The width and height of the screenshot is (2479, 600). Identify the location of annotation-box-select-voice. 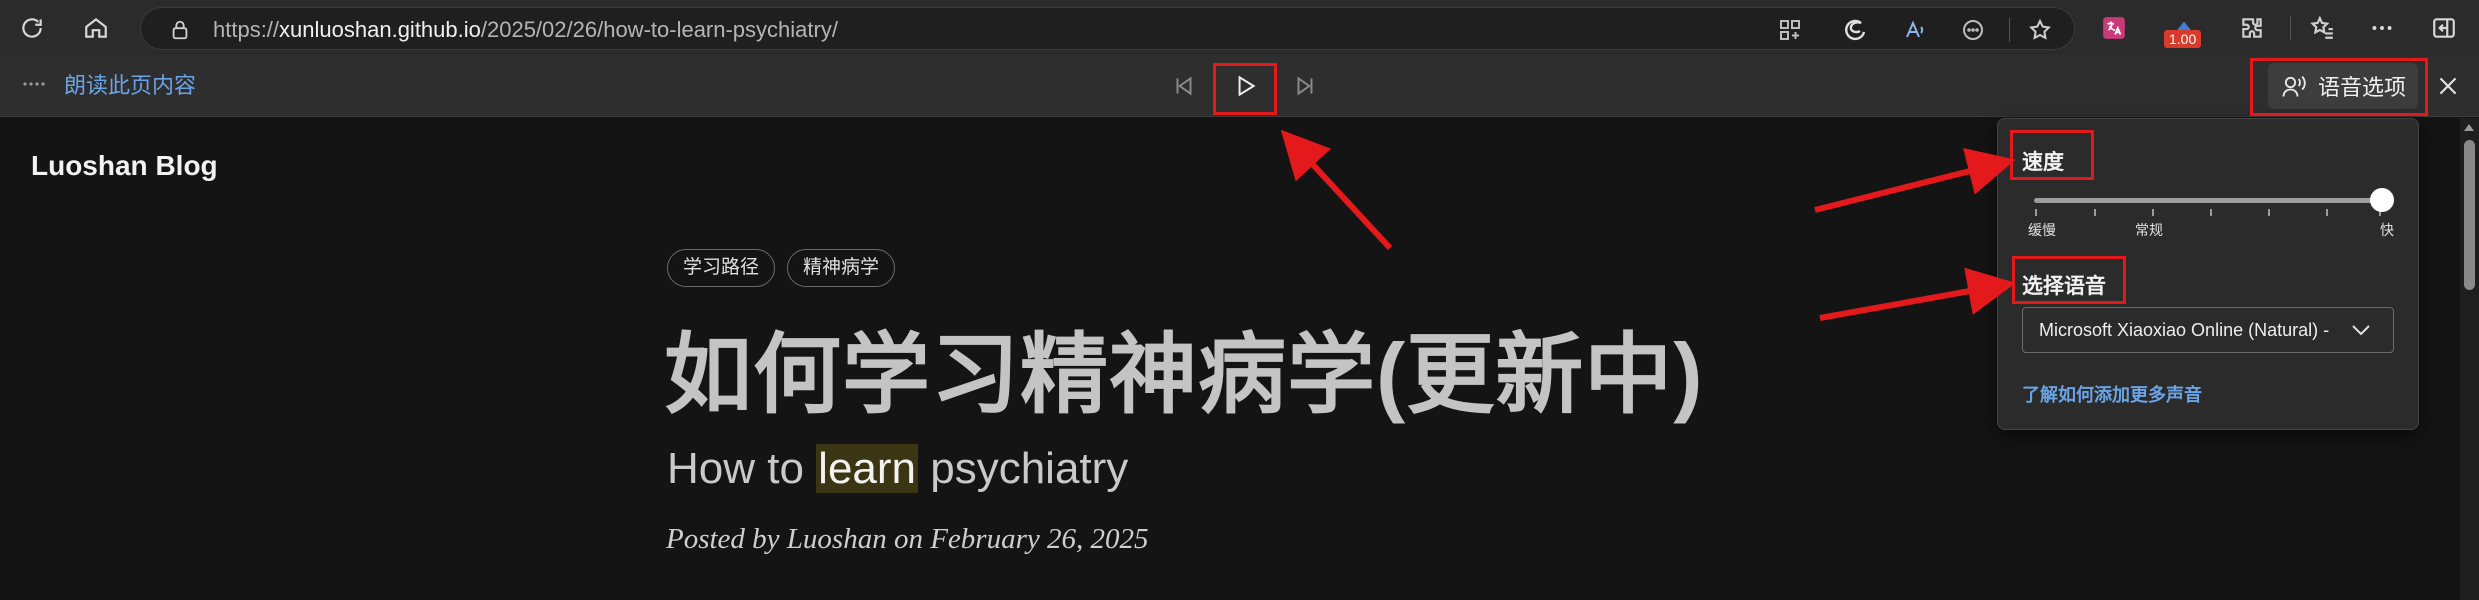
(2069, 280).